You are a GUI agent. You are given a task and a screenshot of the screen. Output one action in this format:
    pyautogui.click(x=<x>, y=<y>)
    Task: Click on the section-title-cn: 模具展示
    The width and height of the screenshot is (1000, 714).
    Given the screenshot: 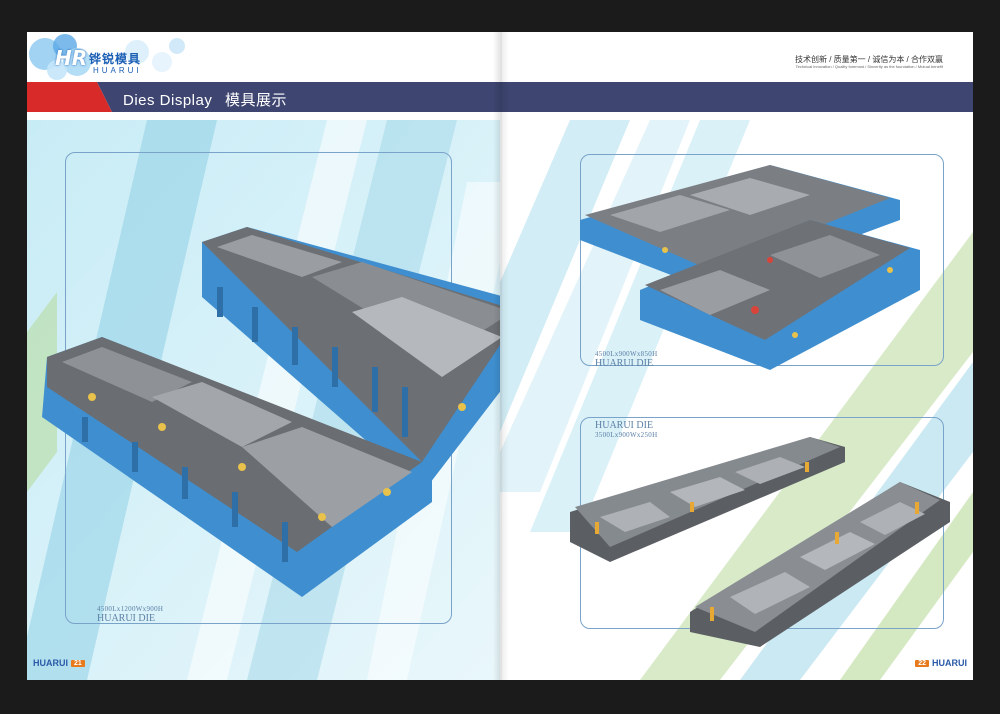 What is the action you would take?
    pyautogui.click(x=256, y=100)
    